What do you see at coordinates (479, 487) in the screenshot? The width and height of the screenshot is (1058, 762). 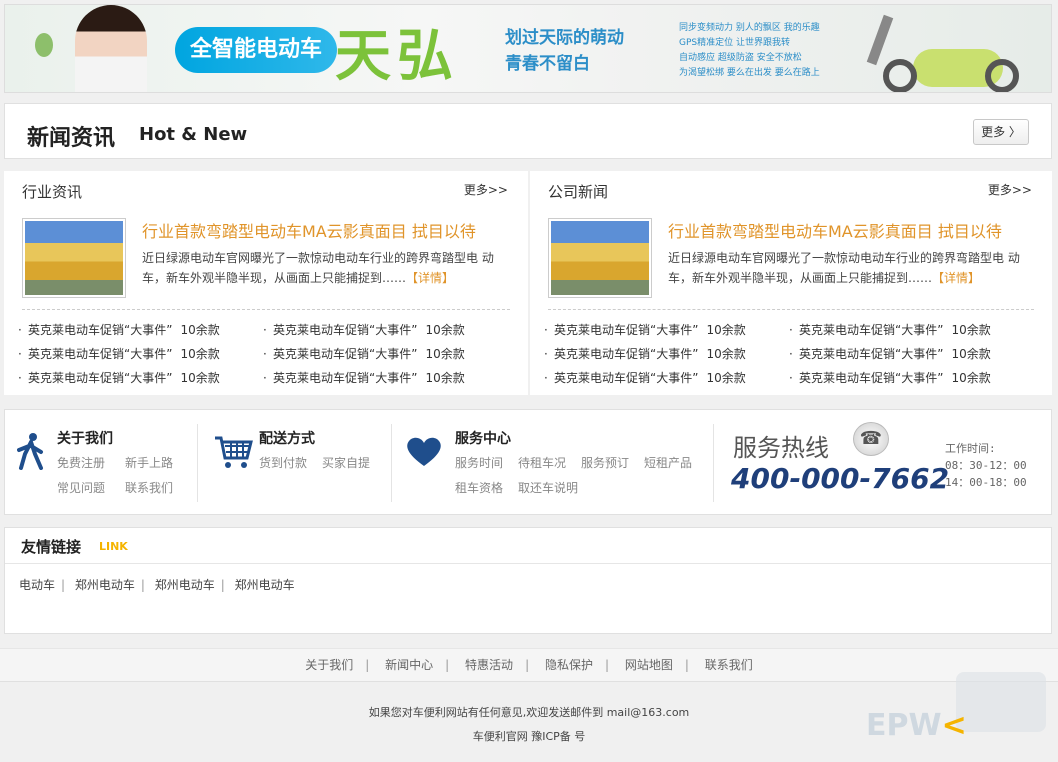 I see `link-rent-qualification: 租车资格` at bounding box center [479, 487].